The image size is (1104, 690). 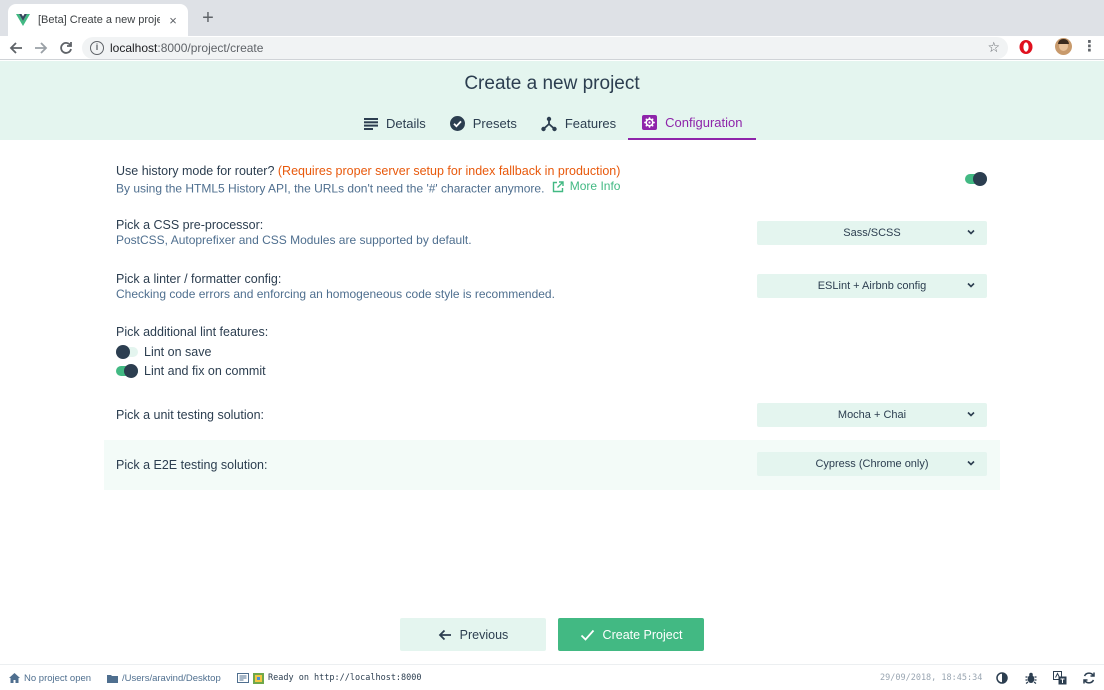 I want to click on status-folder: /Users/aravind/Desktop, so click(x=164, y=678).